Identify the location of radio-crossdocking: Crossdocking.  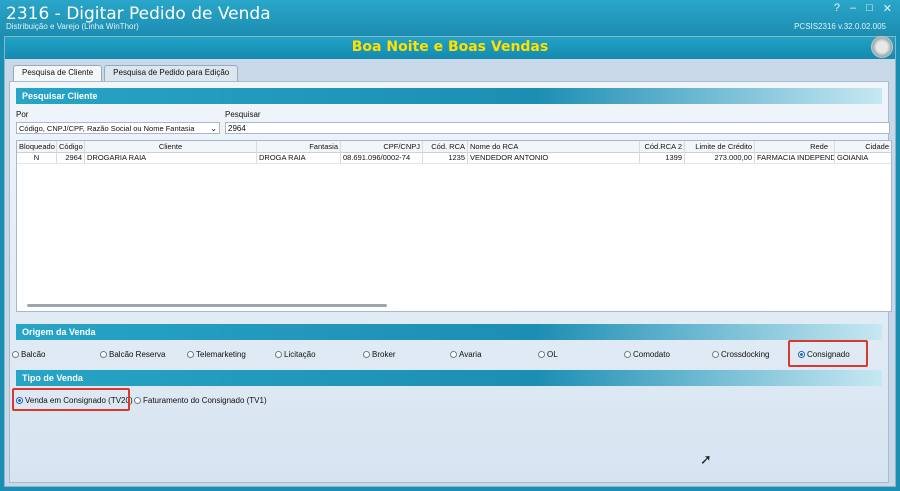
(740, 354).